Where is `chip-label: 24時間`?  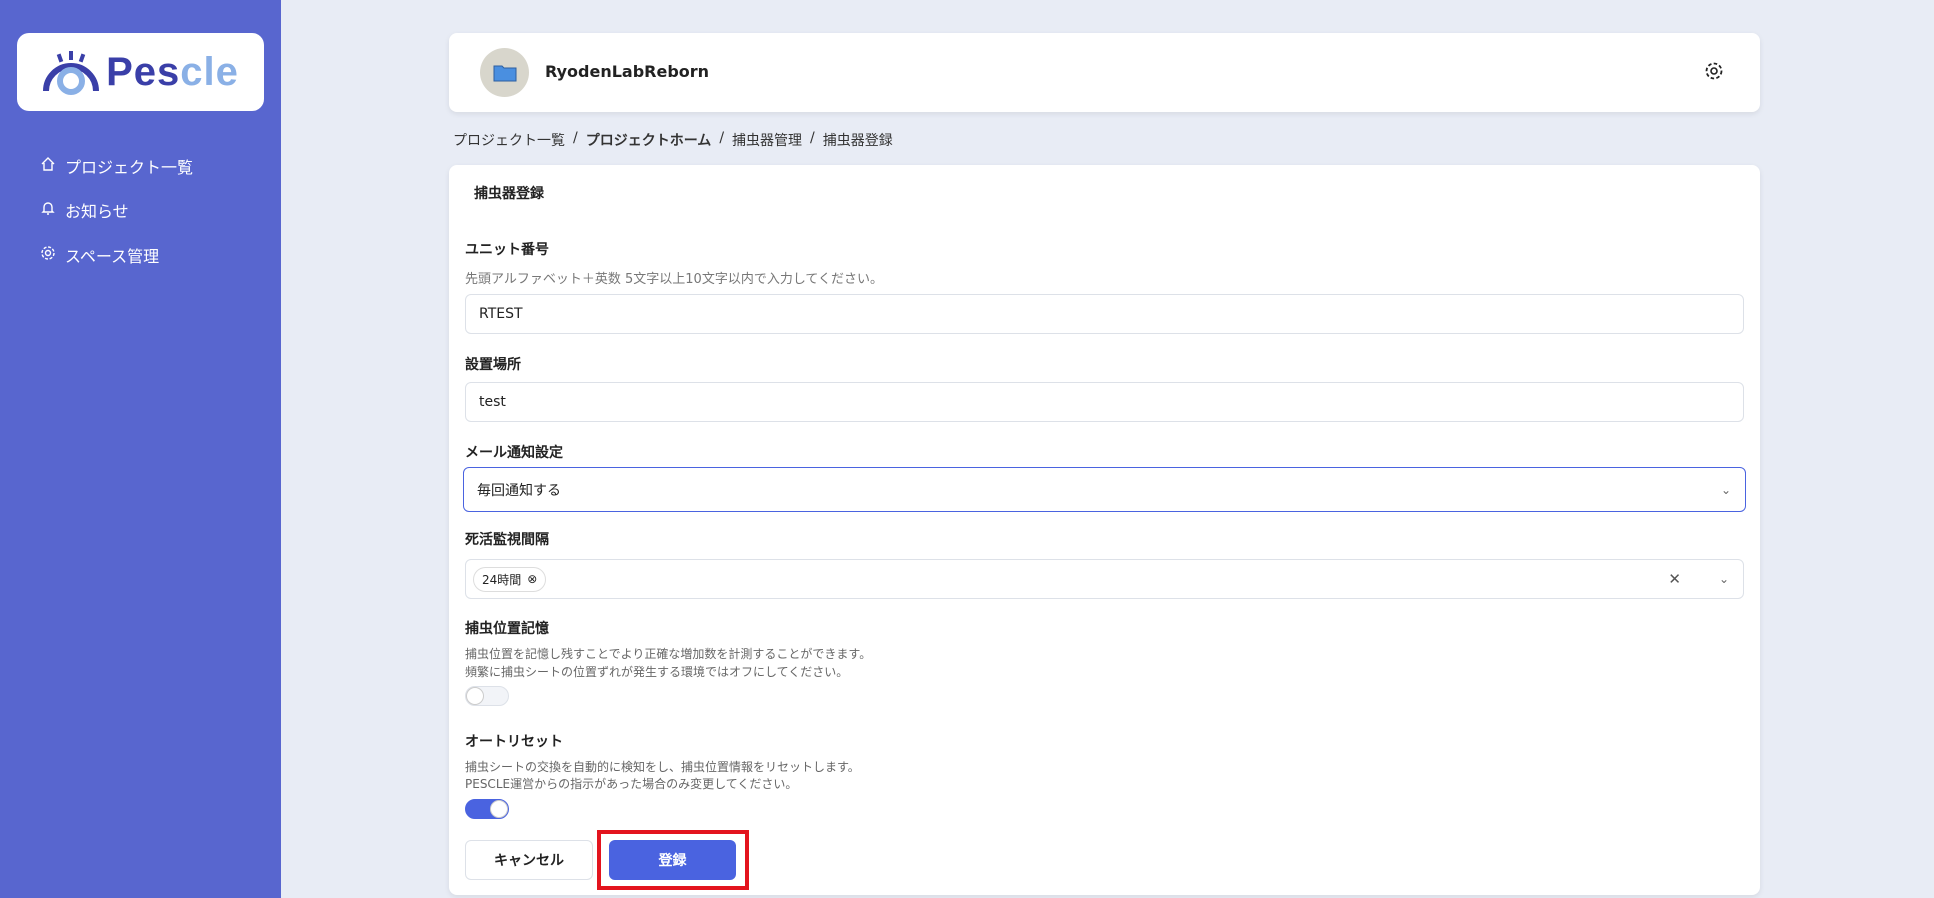
chip-label: 24時間 is located at coordinates (502, 579).